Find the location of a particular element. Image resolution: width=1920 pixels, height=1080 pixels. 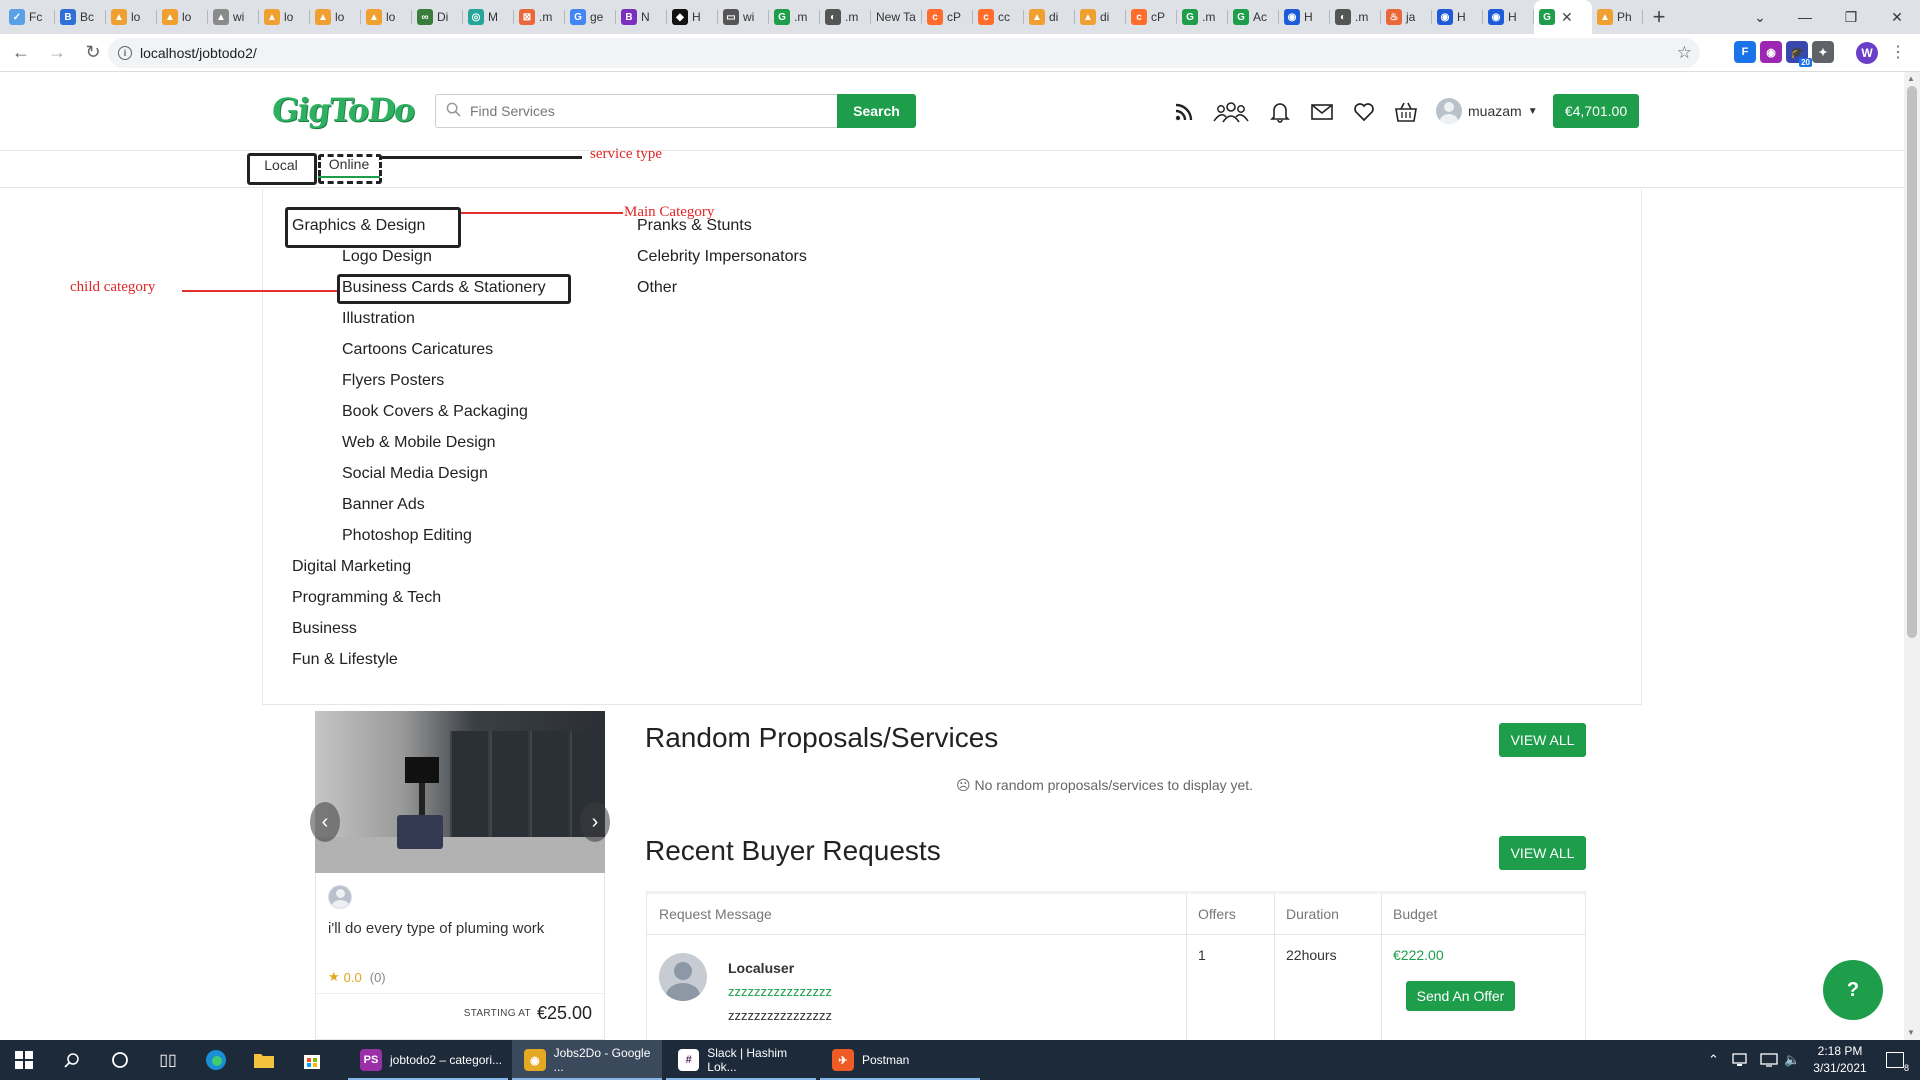

browser-tab: B Bc is located at coordinates (80, 17).